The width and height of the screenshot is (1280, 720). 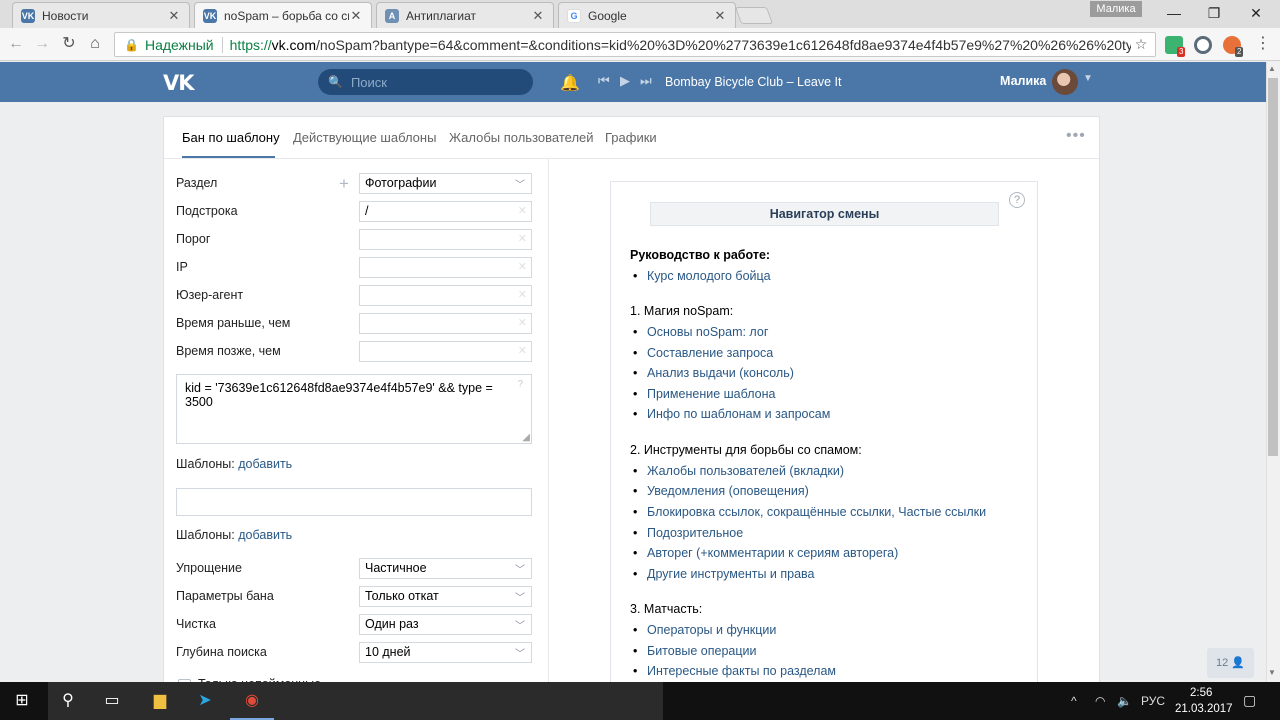 What do you see at coordinates (1203, 45) in the screenshot?
I see `extension-ring-icon` at bounding box center [1203, 45].